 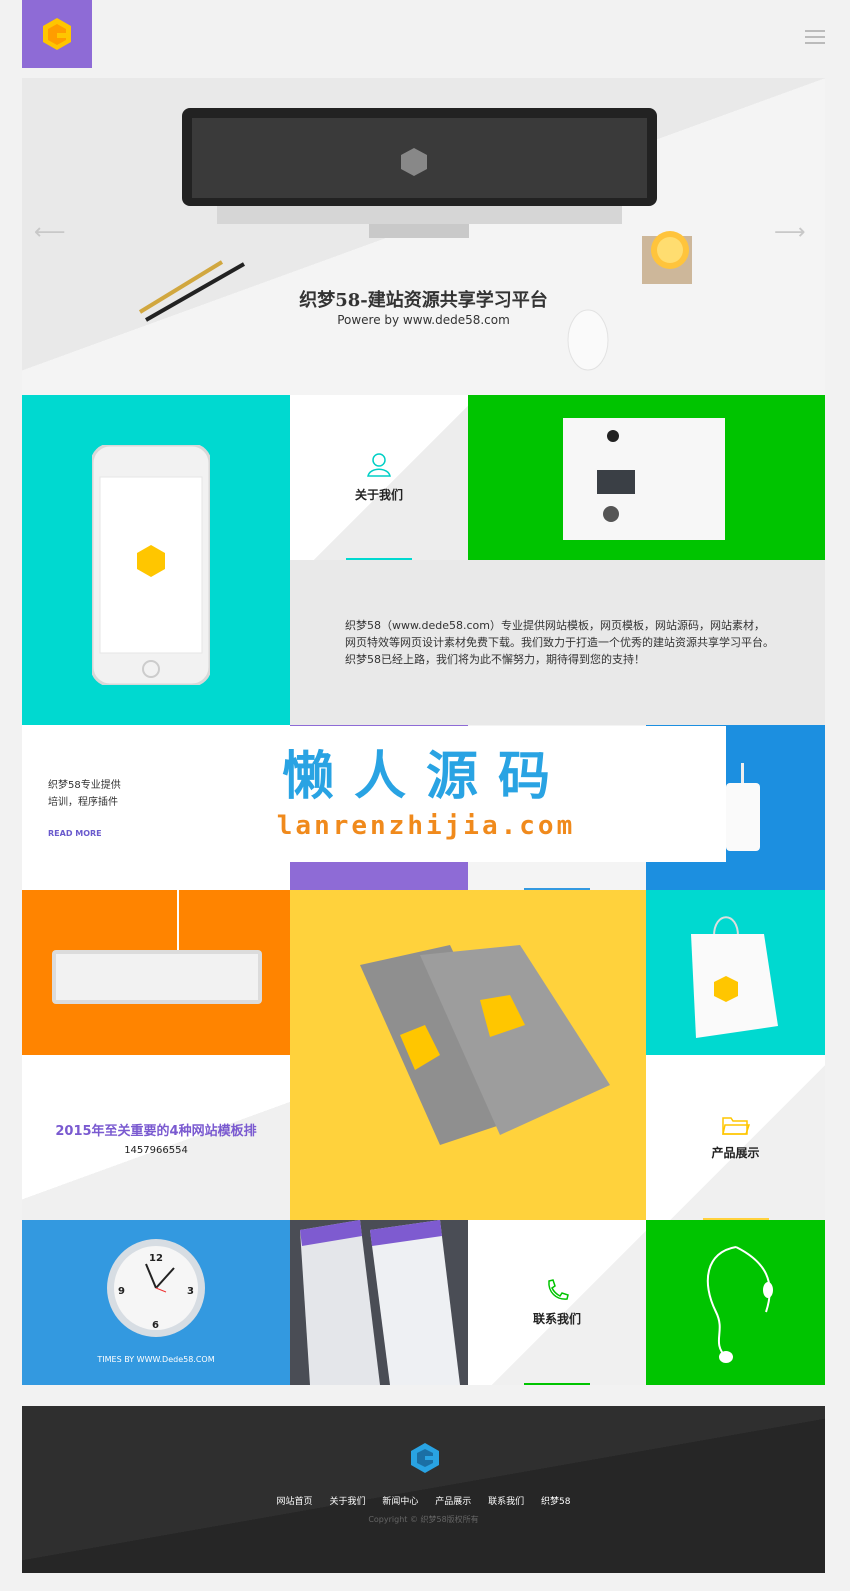 I want to click on hamburger-icon, so click(x=815, y=38).